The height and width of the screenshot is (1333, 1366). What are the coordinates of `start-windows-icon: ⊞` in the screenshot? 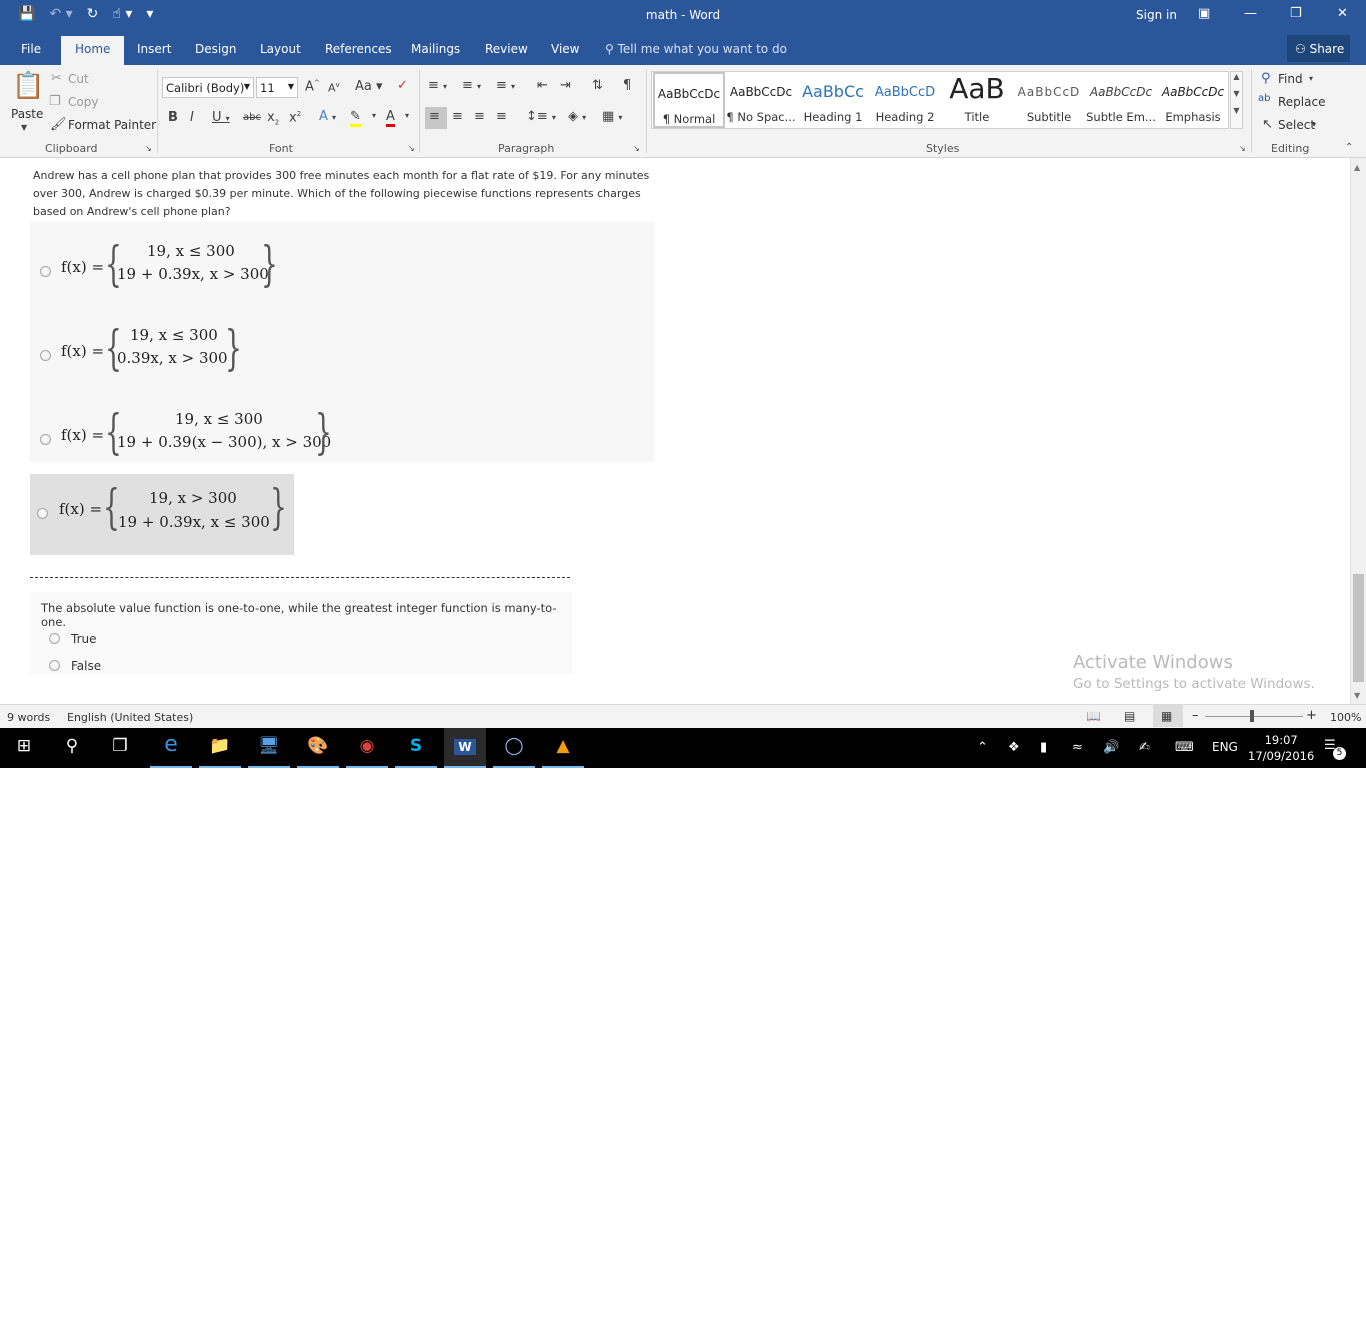 It's located at (24, 748).